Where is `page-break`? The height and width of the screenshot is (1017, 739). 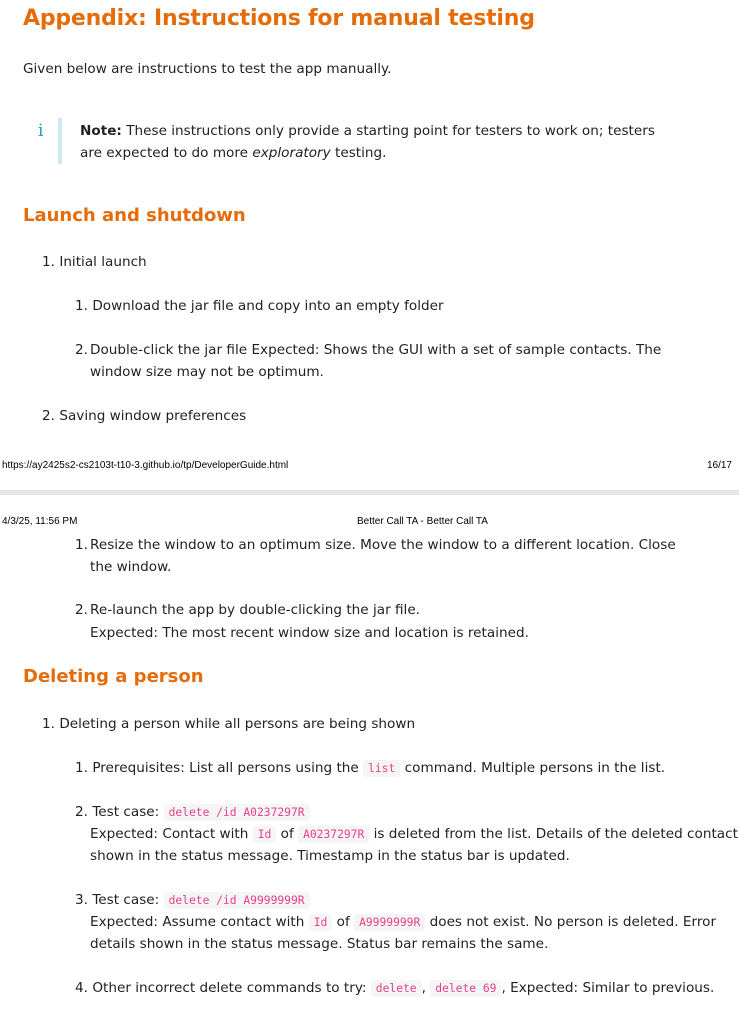 page-break is located at coordinates (369, 492).